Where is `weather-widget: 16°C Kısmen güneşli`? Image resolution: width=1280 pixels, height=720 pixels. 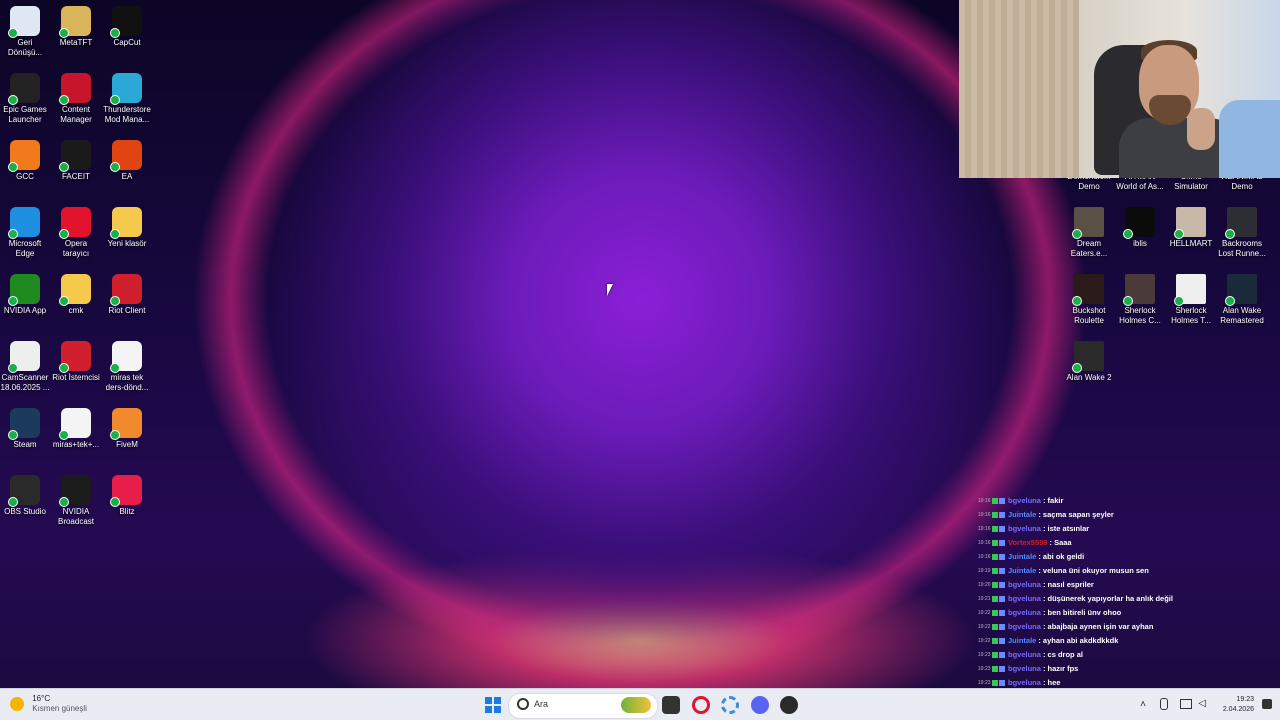 weather-widget: 16°C Kısmen güneşli is located at coordinates (48, 704).